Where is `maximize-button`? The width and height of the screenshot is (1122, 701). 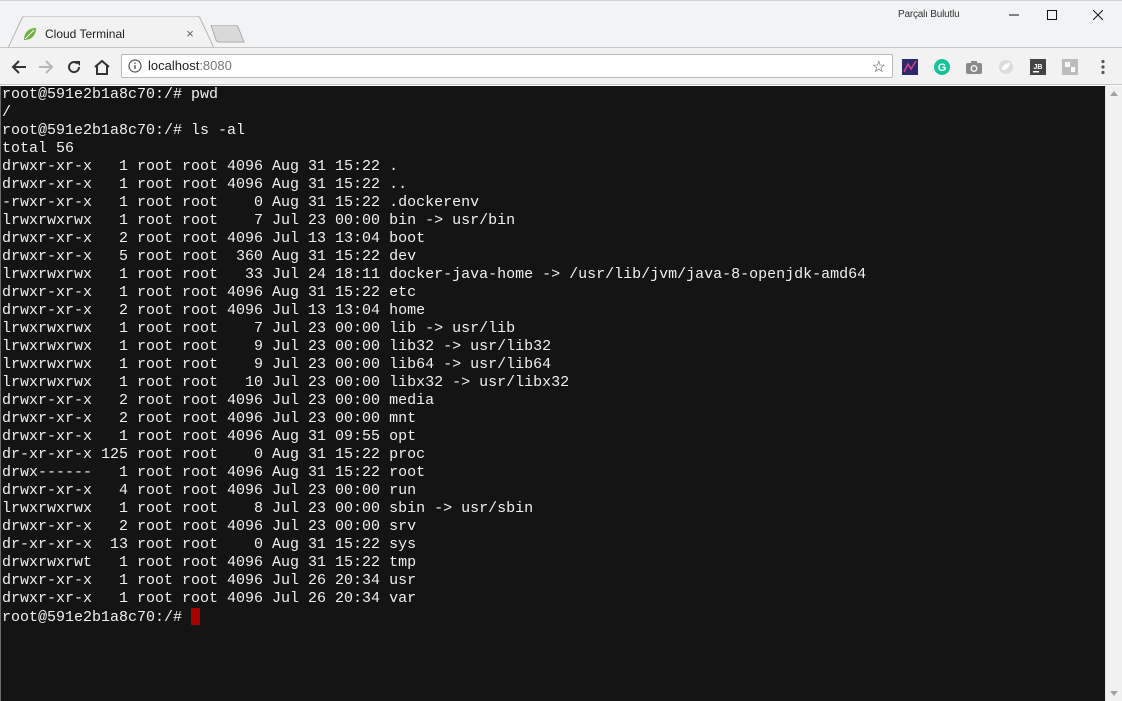 maximize-button is located at coordinates (1052, 15).